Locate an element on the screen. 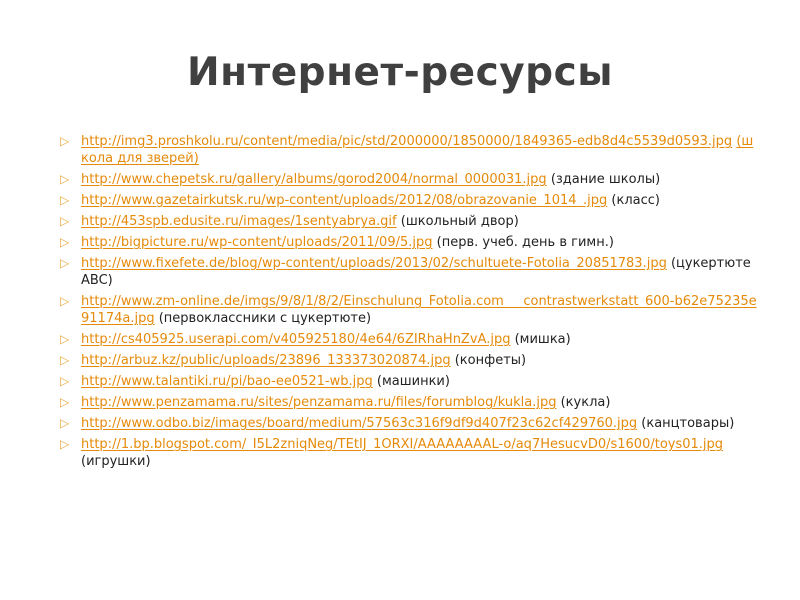 The image size is (800, 600). resource-description: (конфеты) is located at coordinates (490, 360).